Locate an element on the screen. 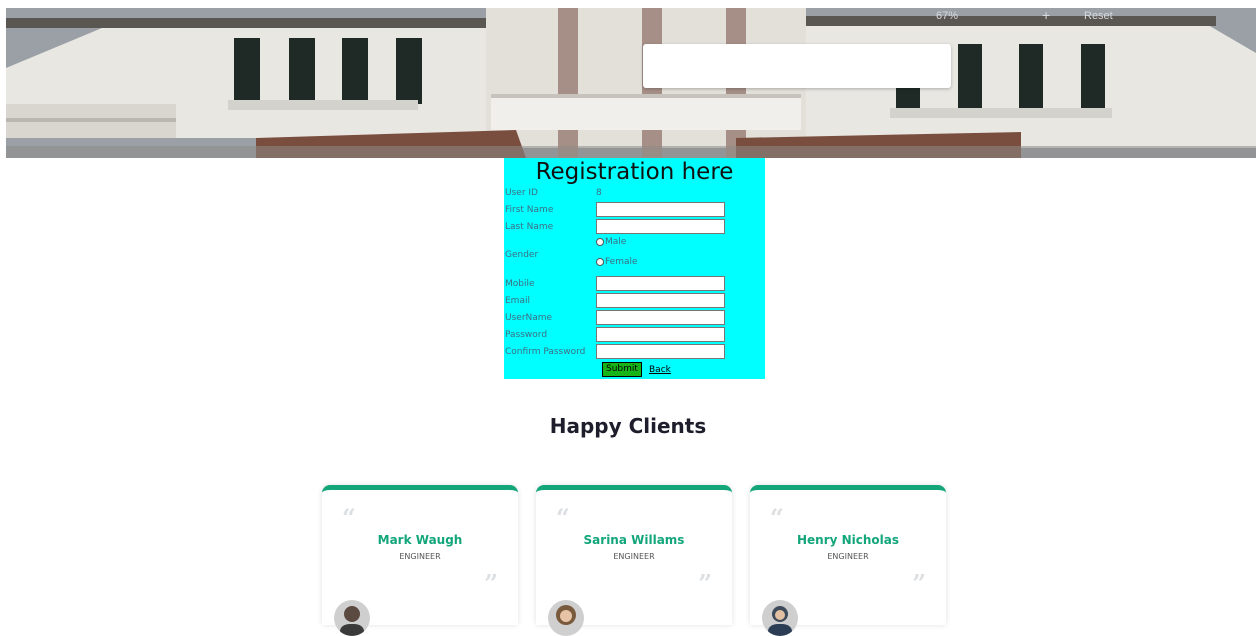  confirm-password-label: Confirm Password is located at coordinates (545, 352).